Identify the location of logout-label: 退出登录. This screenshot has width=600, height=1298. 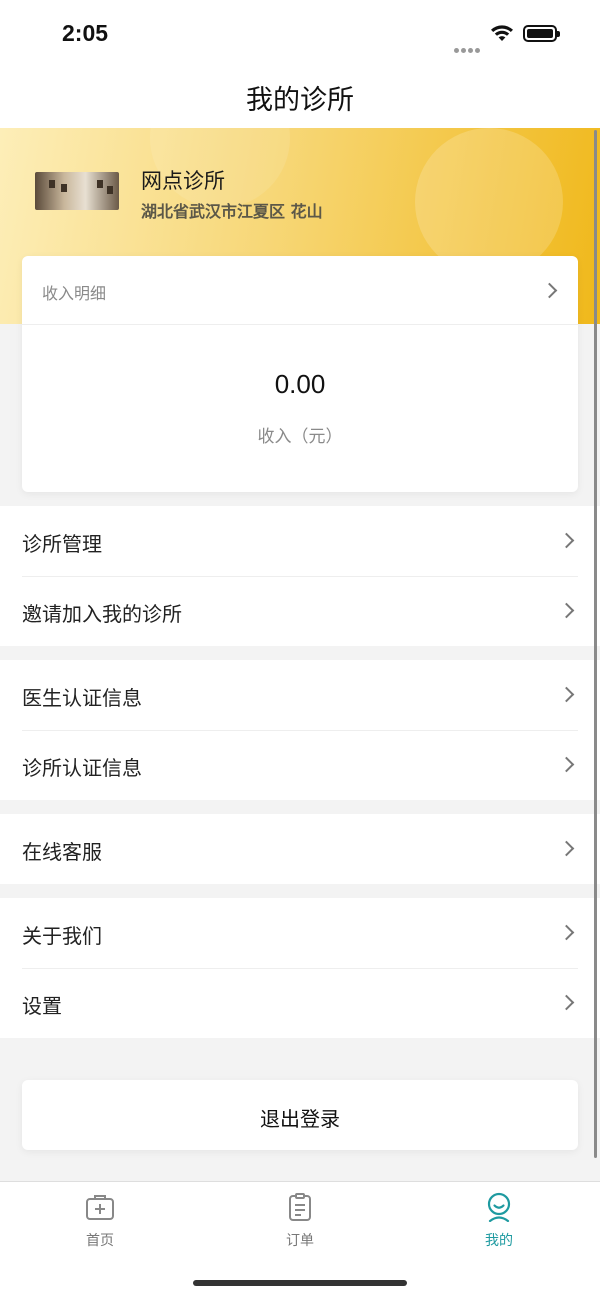
(300, 1119).